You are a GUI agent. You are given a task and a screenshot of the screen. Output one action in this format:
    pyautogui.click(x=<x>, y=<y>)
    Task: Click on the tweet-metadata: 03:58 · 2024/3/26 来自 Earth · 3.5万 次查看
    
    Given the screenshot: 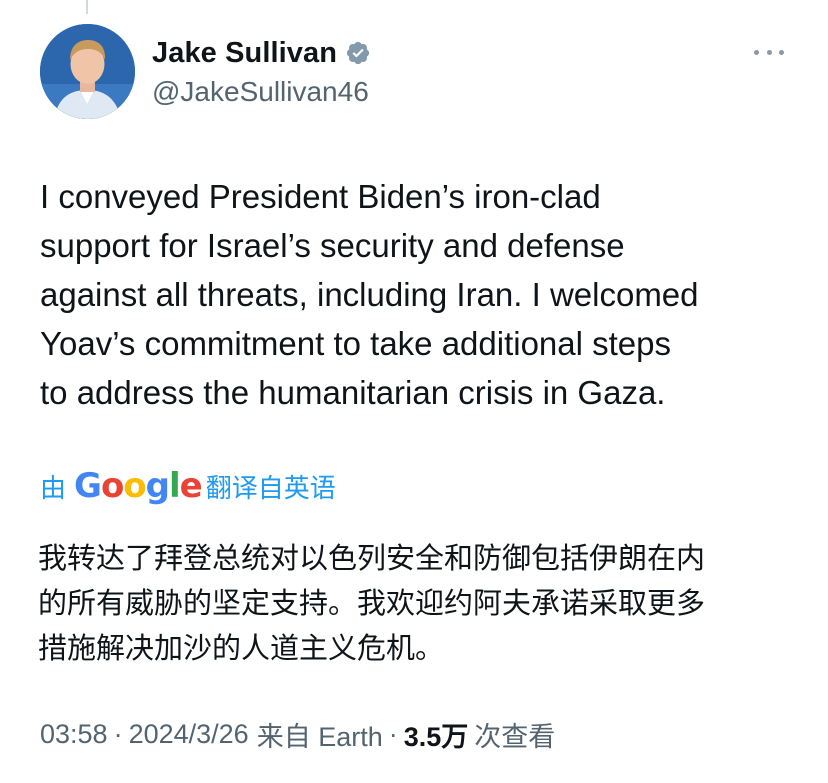 What is the action you would take?
    pyautogui.click(x=297, y=734)
    